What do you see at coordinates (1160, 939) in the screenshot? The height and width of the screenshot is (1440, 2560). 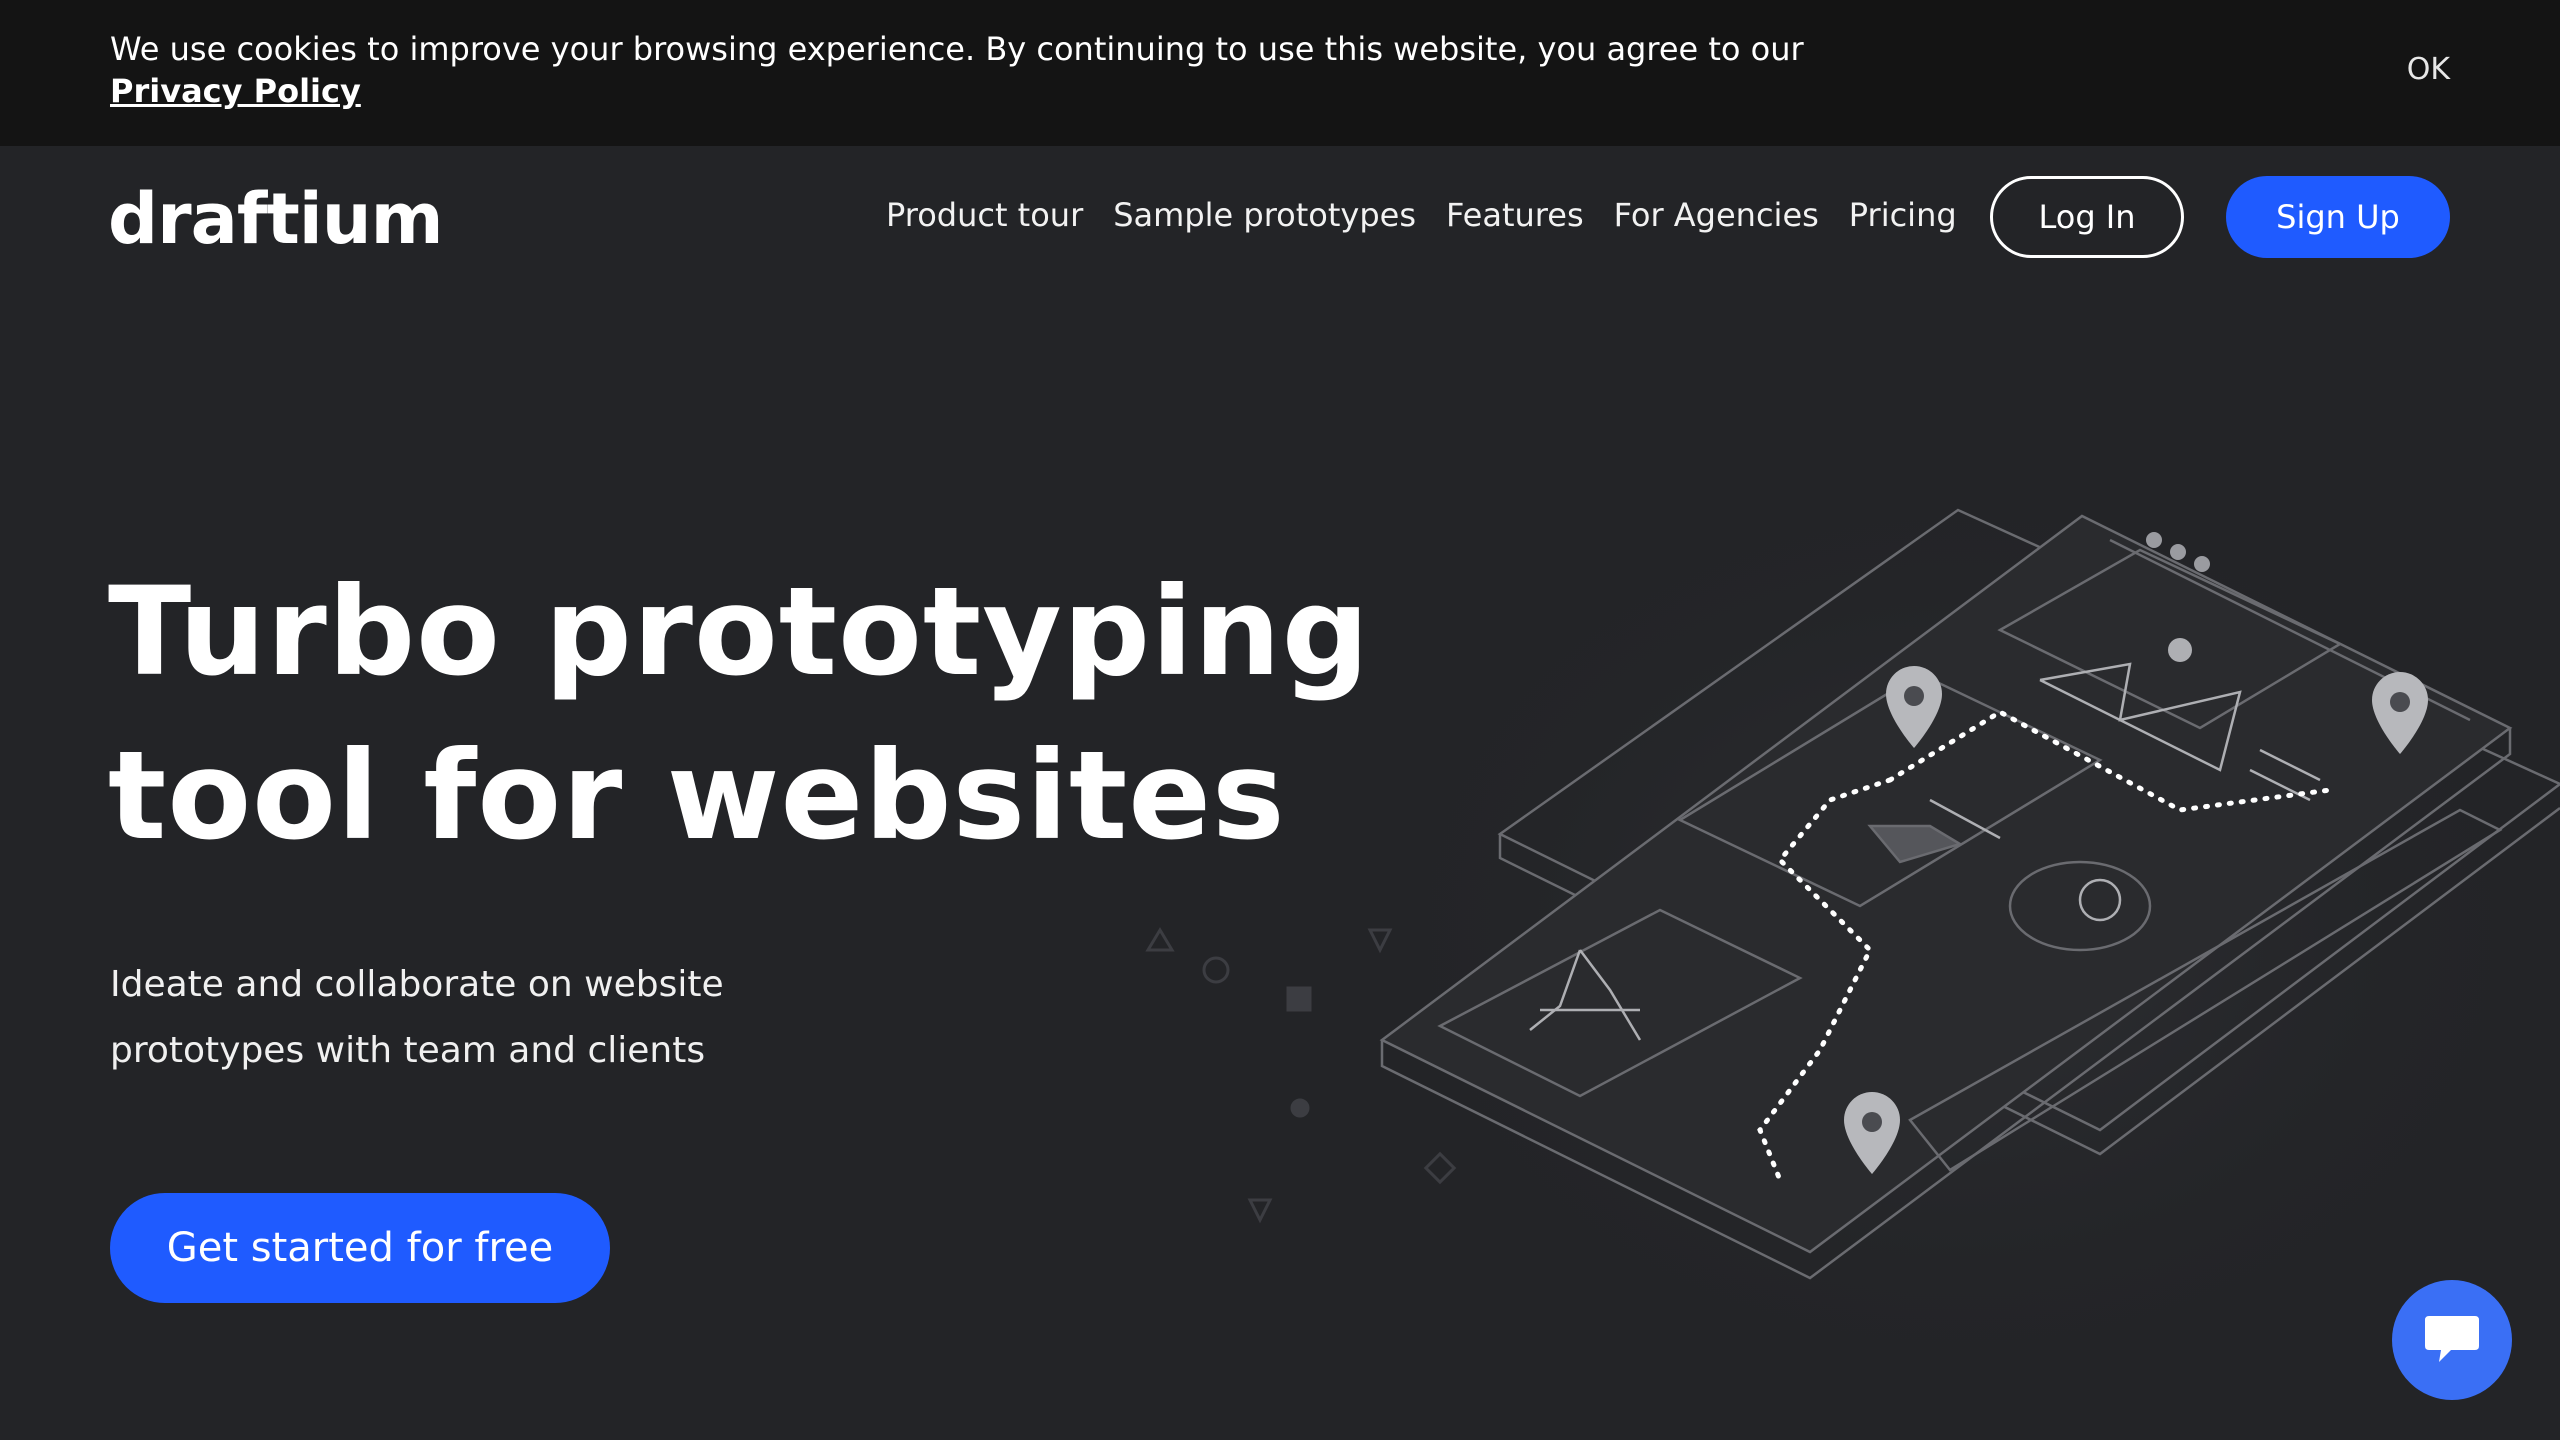 I see `deco-triangle` at bounding box center [1160, 939].